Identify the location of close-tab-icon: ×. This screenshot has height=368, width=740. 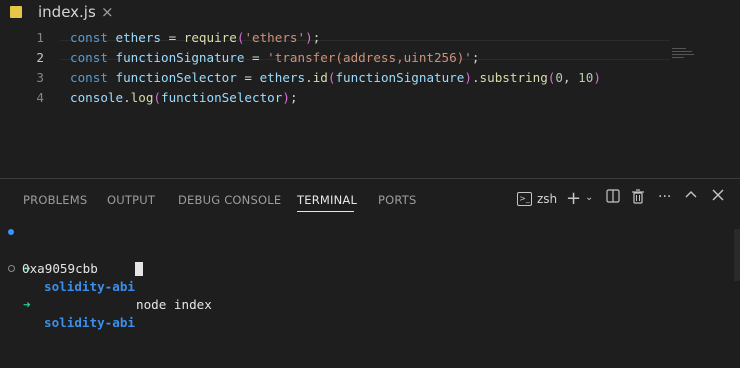
(107, 12).